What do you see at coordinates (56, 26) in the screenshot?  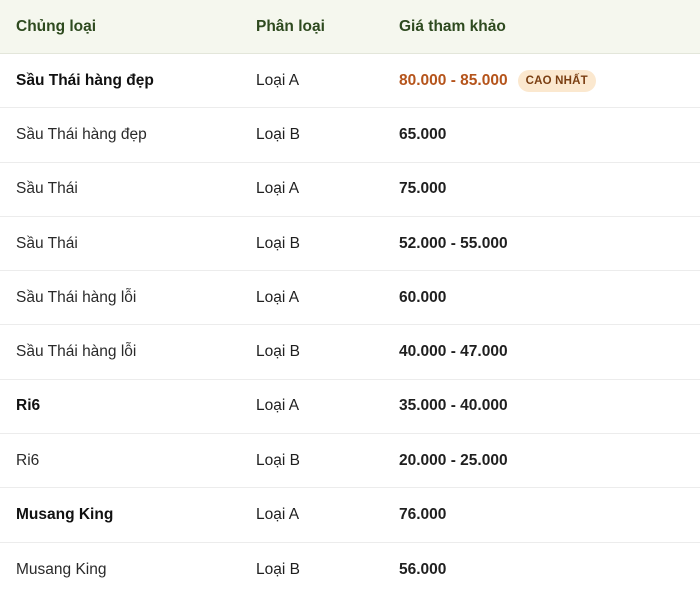 I see `header-type: Chủng loại` at bounding box center [56, 26].